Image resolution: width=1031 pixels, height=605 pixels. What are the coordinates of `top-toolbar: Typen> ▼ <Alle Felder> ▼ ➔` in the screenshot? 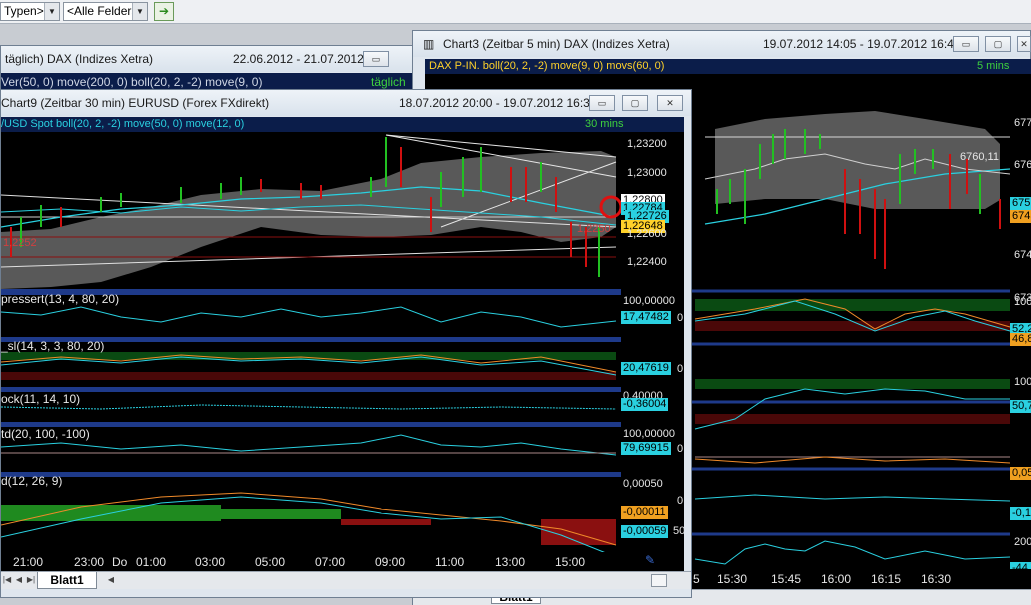 It's located at (515, 12).